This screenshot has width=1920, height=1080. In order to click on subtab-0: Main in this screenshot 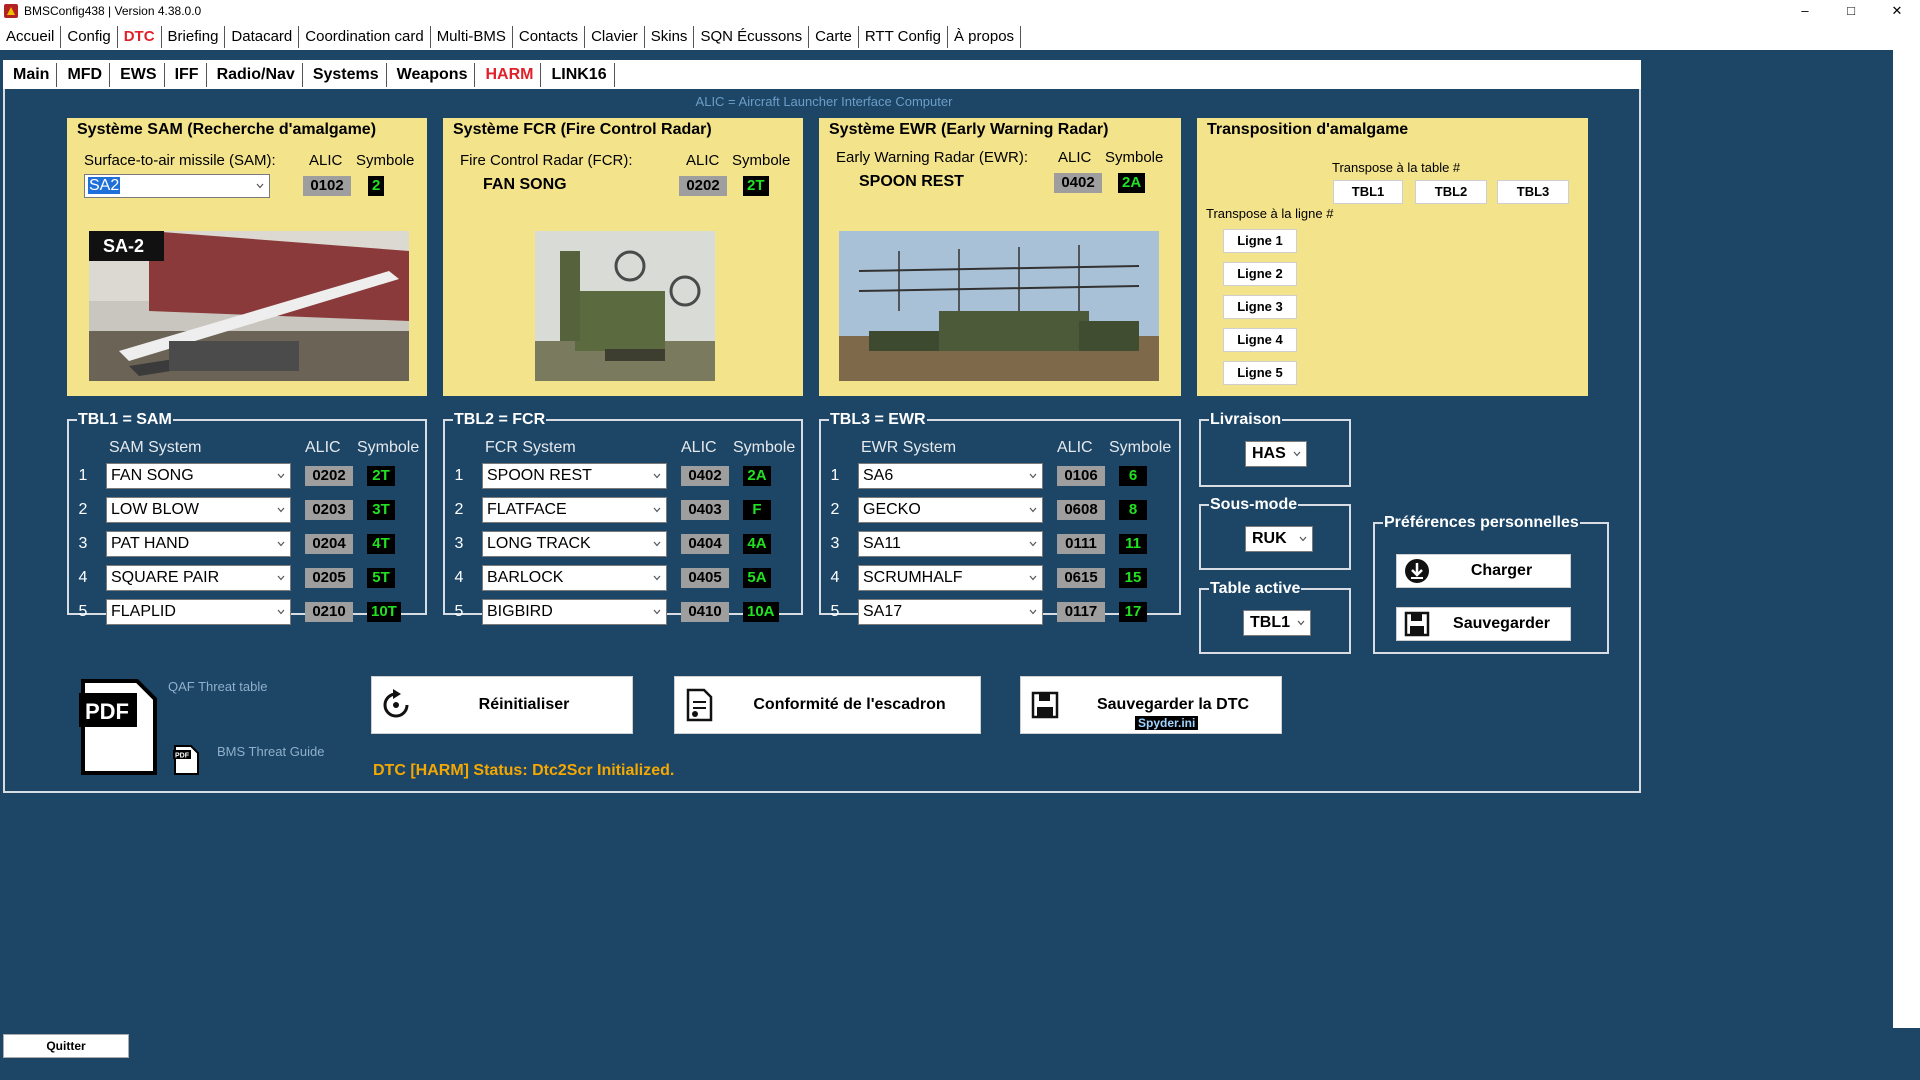, I will do `click(30, 74)`.